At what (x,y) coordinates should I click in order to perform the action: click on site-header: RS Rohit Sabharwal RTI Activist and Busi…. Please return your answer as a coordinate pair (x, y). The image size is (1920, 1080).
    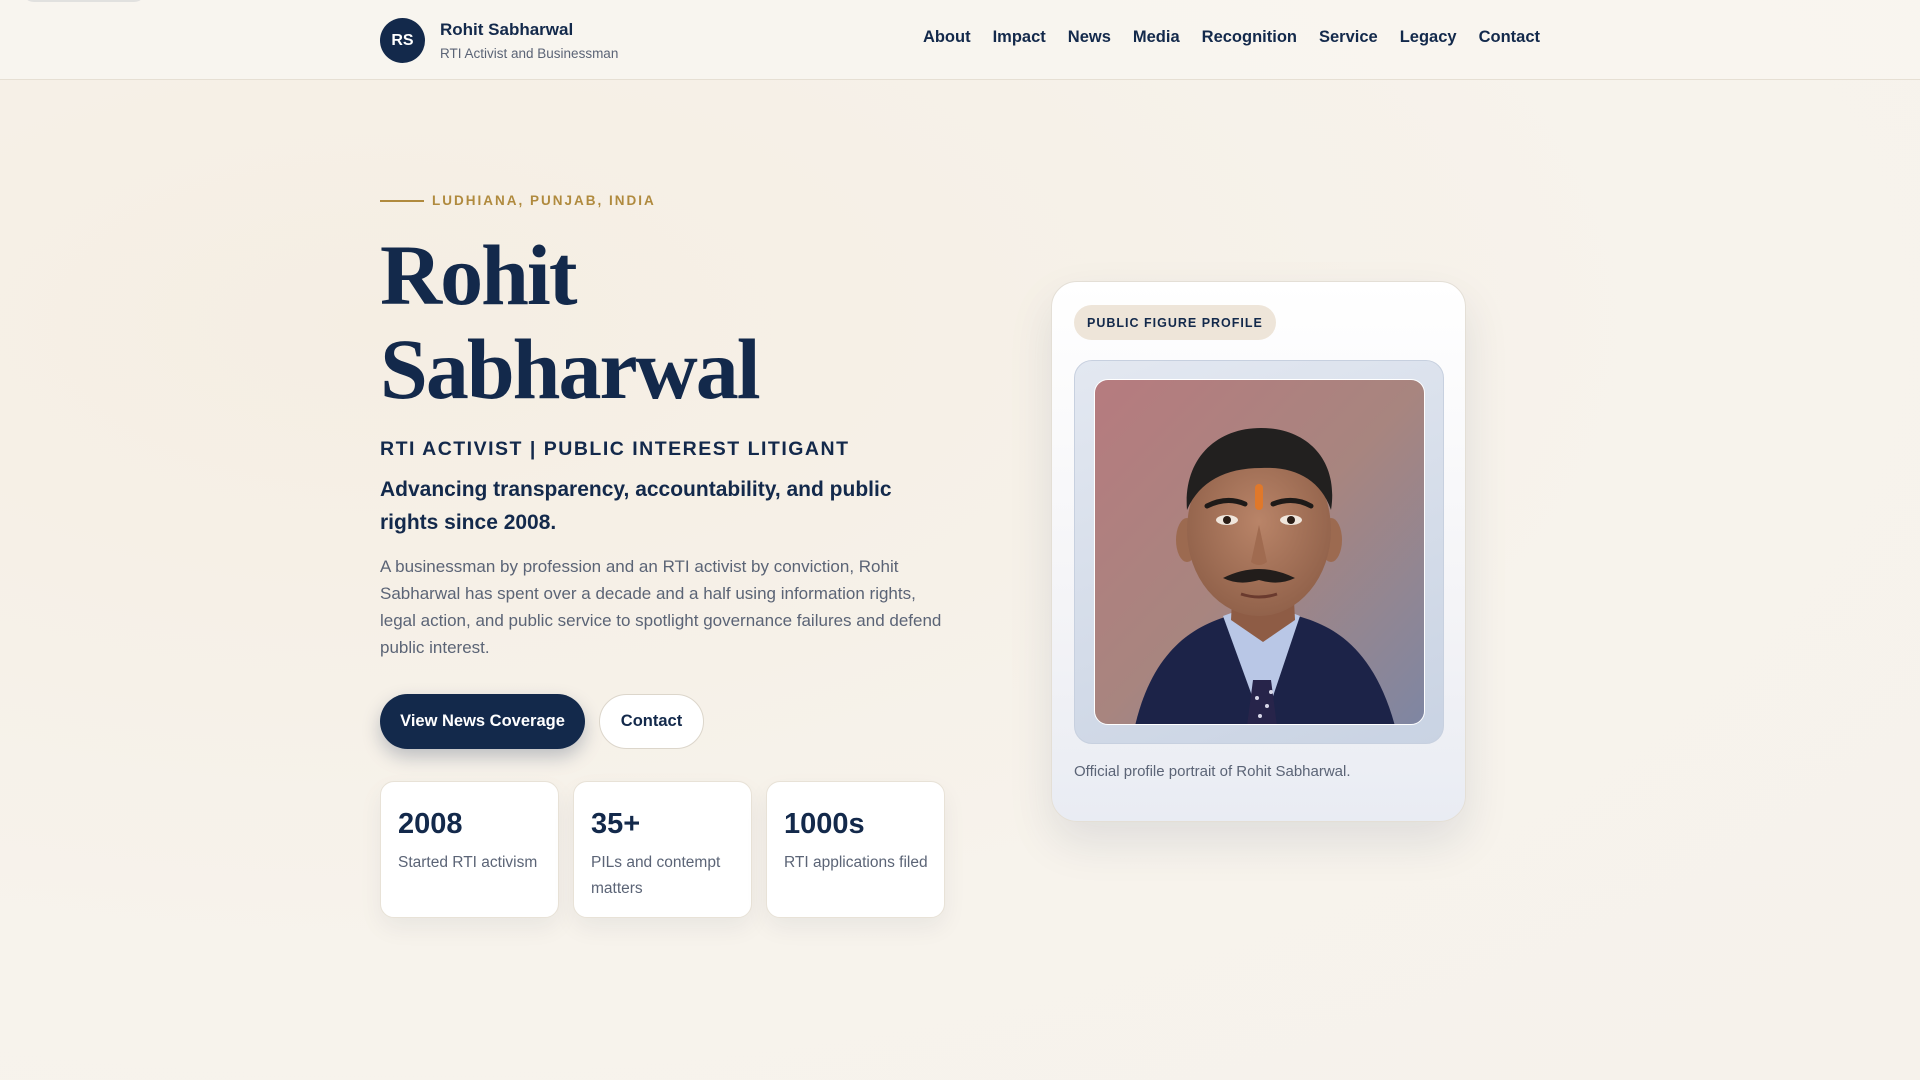
    Looking at the image, I should click on (960, 40).